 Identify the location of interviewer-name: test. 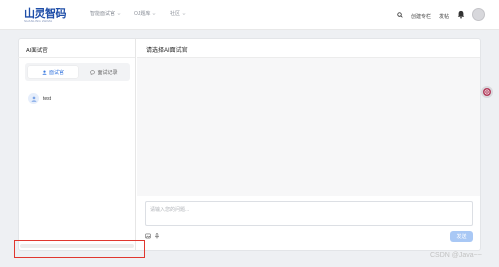
(47, 98).